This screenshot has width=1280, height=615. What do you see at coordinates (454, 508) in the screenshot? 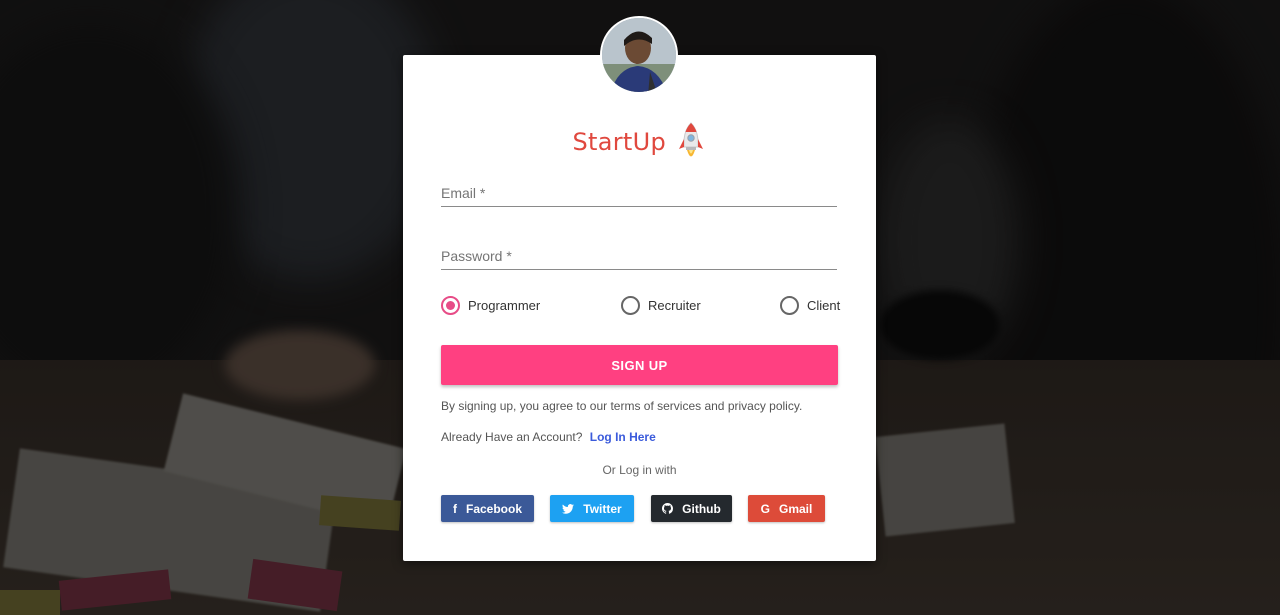
I see `facebook-icon: f` at bounding box center [454, 508].